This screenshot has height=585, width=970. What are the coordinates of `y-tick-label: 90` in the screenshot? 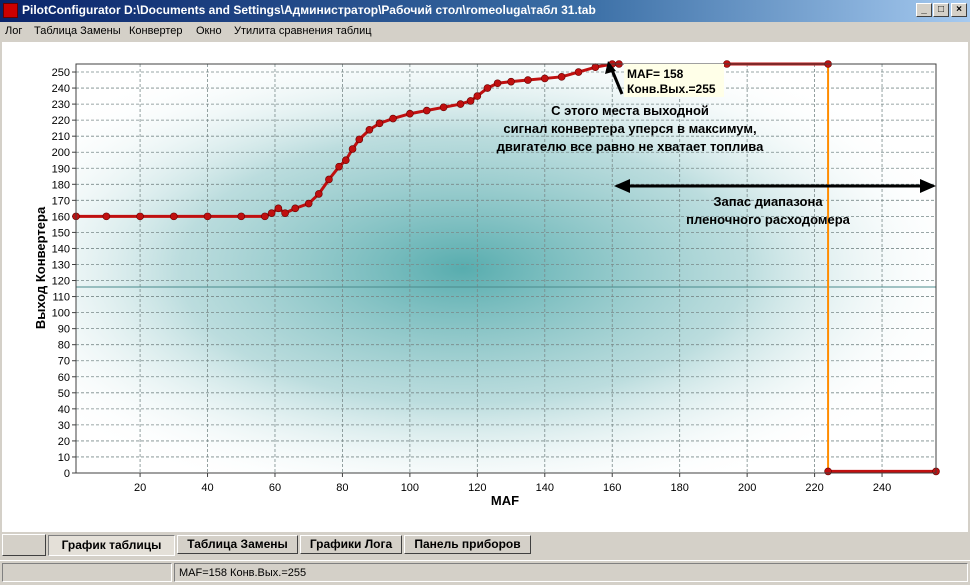 It's located at (64, 330).